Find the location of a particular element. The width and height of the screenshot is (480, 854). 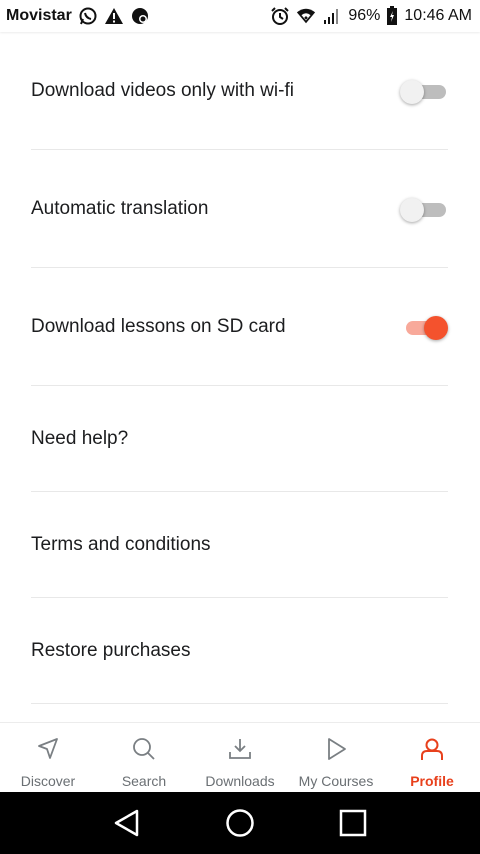

navigation-arrow-icon is located at coordinates (48, 751).